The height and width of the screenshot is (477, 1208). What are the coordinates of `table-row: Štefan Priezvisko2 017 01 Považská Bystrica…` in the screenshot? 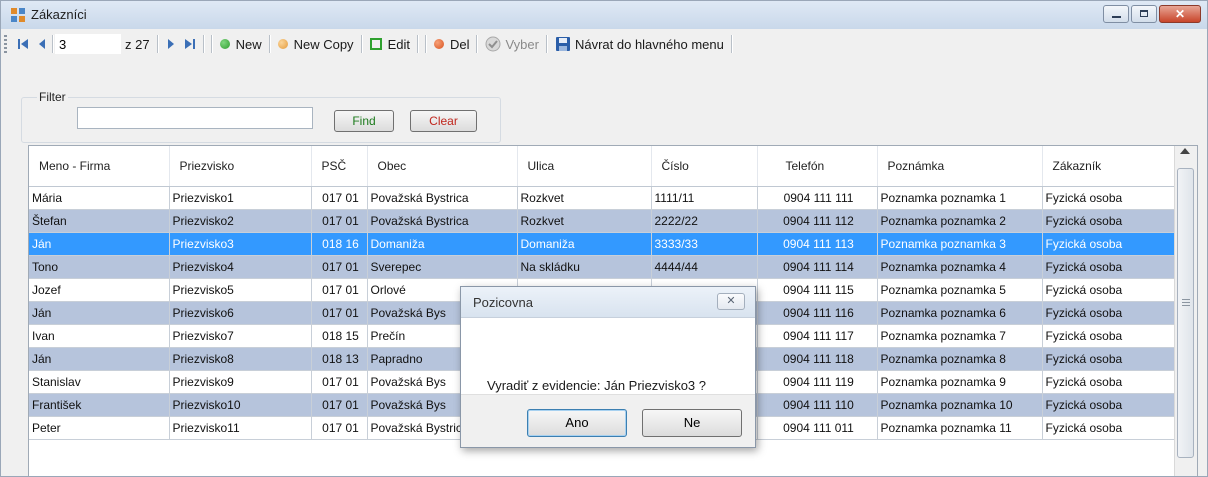 It's located at (602, 221).